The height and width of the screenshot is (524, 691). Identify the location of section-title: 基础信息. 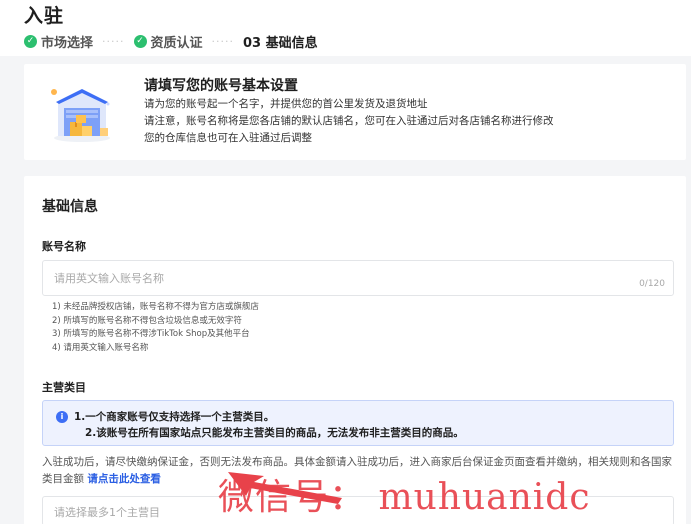
(70, 207).